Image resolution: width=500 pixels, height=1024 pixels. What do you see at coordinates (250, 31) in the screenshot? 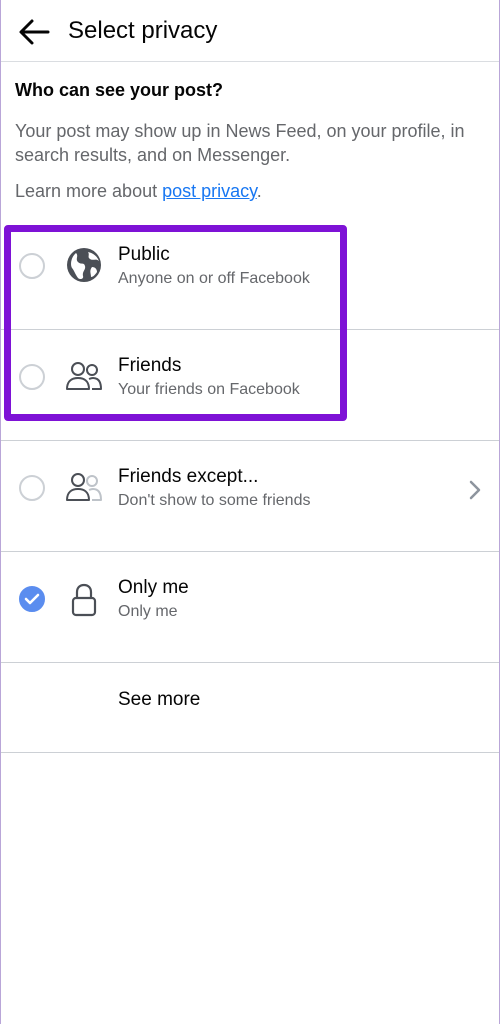
I see `app-header: Select privacy` at bounding box center [250, 31].